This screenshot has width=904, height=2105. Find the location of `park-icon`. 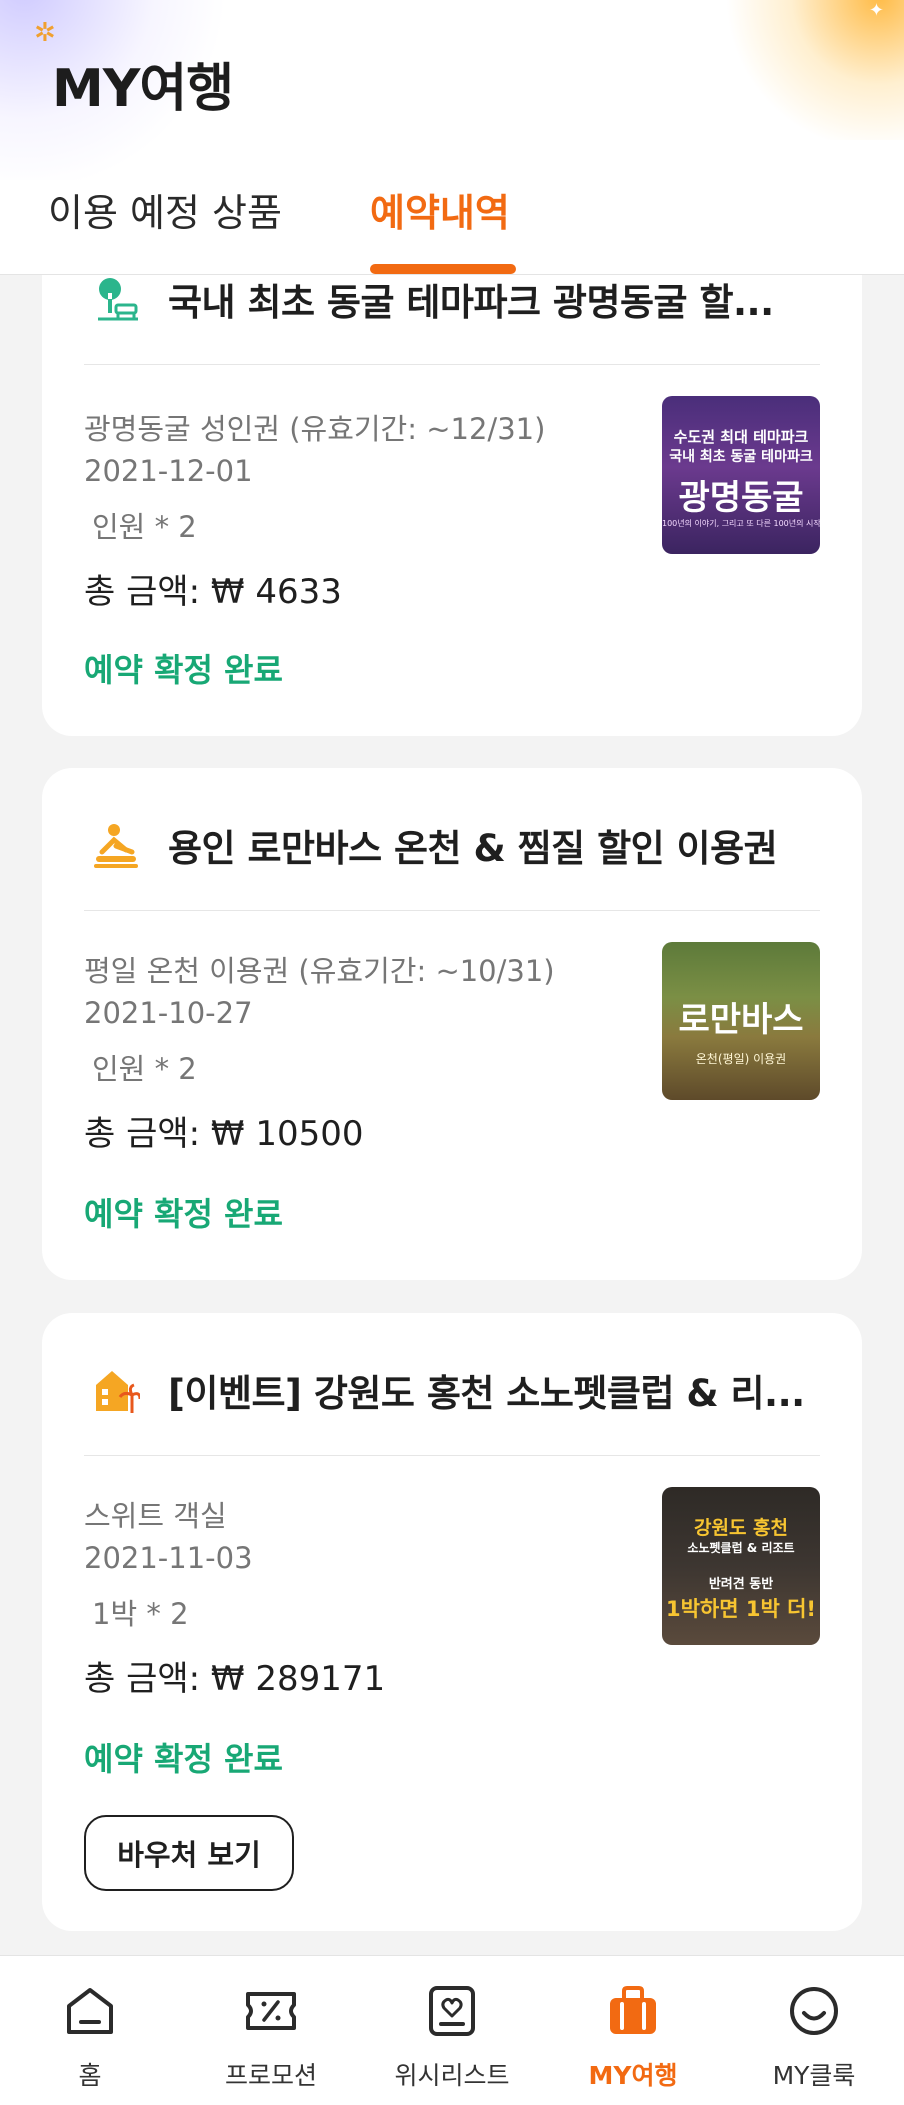

park-icon is located at coordinates (118, 299).